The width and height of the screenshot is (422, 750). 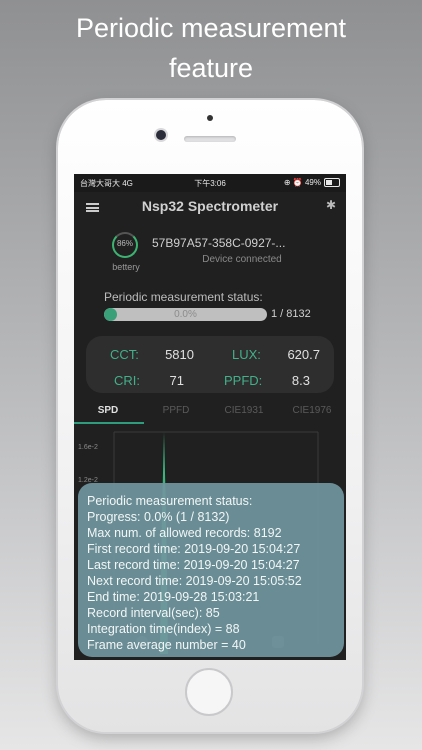 I want to click on nav-bar: Nsp32 Spectrometer ✱, so click(x=210, y=207).